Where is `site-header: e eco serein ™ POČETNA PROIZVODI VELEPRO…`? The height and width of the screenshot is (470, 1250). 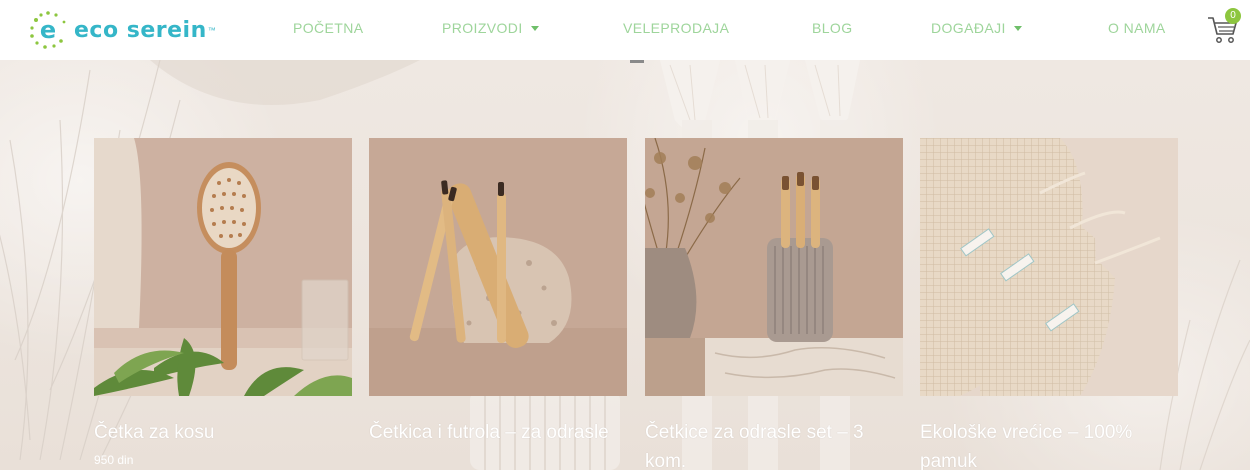
site-header: e eco serein ™ POČETNA PROIZVODI VELEPRO… is located at coordinates (625, 30).